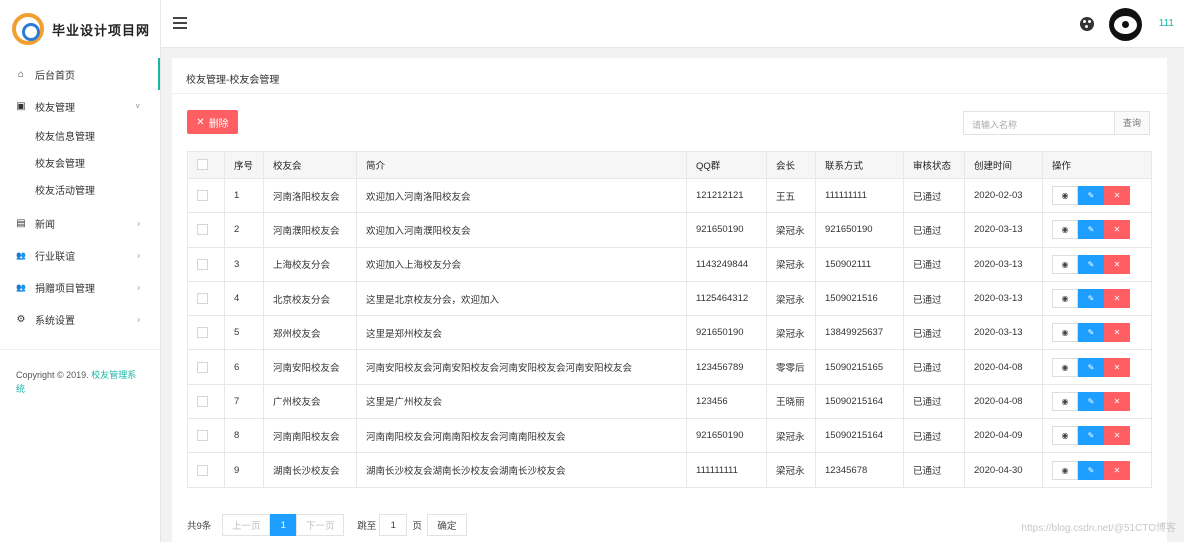  What do you see at coordinates (80, 106) in the screenshot?
I see `sidebar-item-alumni: ▣ 校友管理 ˅` at bounding box center [80, 106].